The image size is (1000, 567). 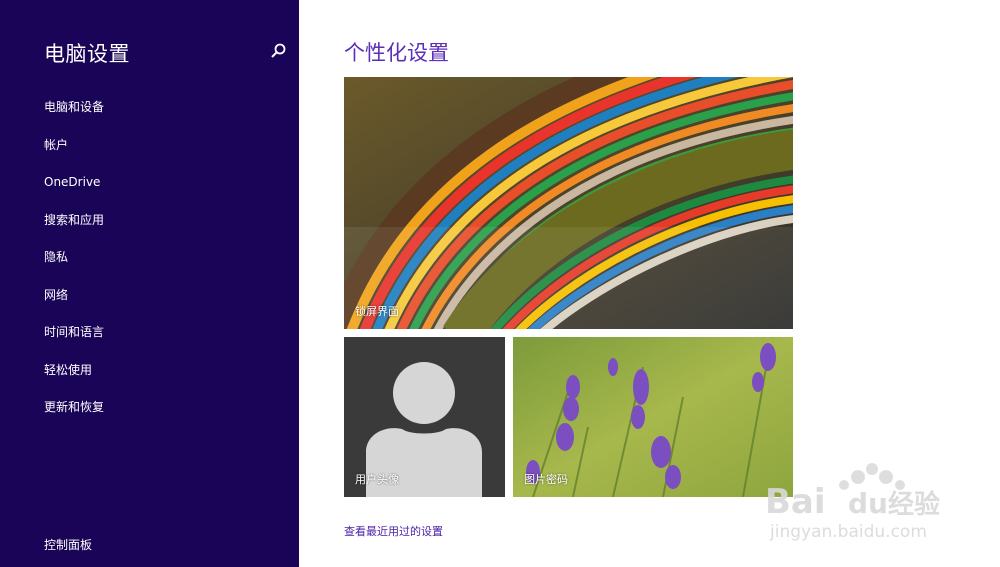 I want to click on account-picture-tile: 用户头像, so click(x=424, y=417).